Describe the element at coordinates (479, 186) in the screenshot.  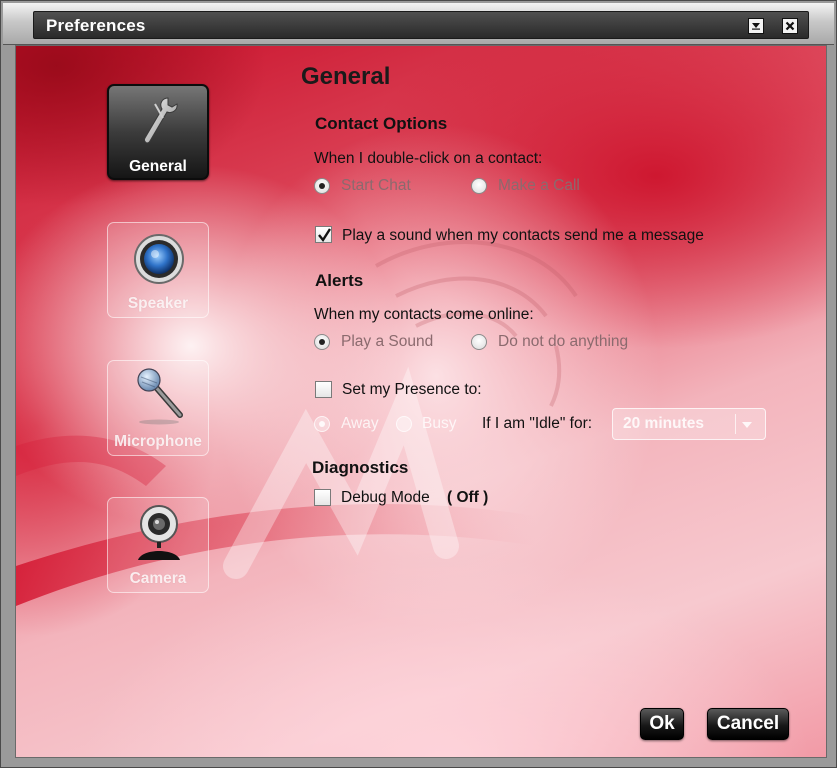
I see `make-a-call-radio` at that location.